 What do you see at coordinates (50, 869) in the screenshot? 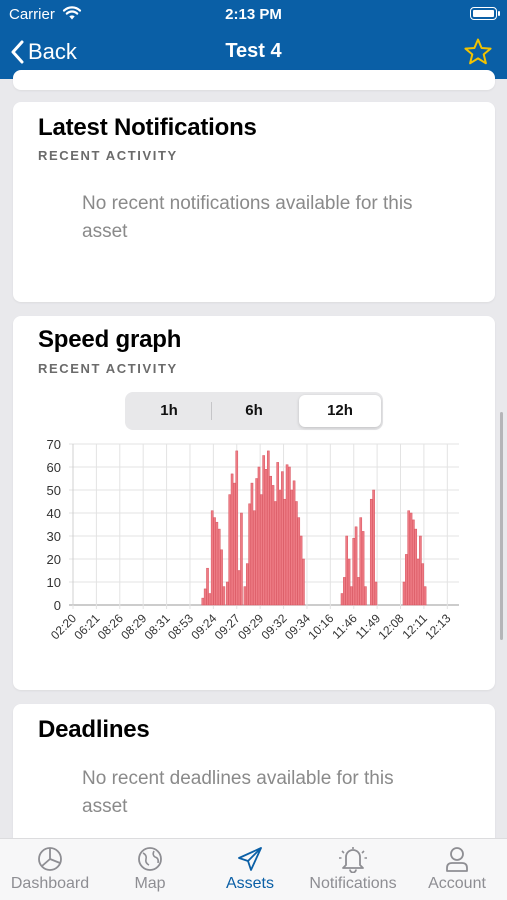
I see `tab-dashboard: Dashboard` at bounding box center [50, 869].